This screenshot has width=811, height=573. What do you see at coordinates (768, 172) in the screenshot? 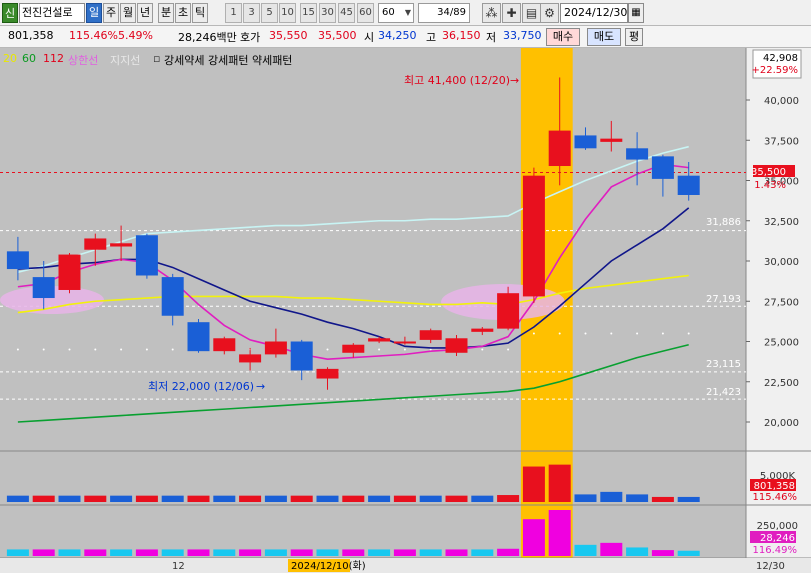
I see `current-price-label: 35,500` at bounding box center [768, 172].